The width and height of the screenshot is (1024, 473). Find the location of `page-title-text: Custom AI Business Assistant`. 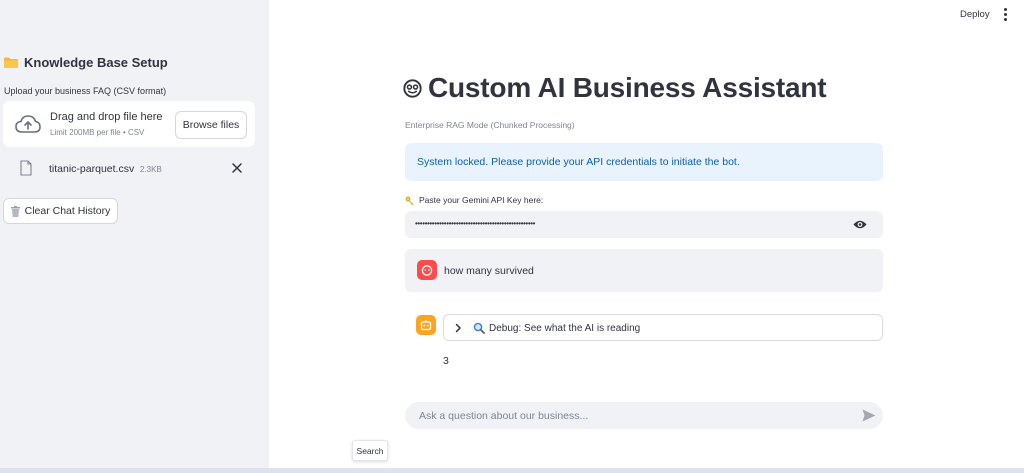

page-title-text: Custom AI Business Assistant is located at coordinates (627, 87).